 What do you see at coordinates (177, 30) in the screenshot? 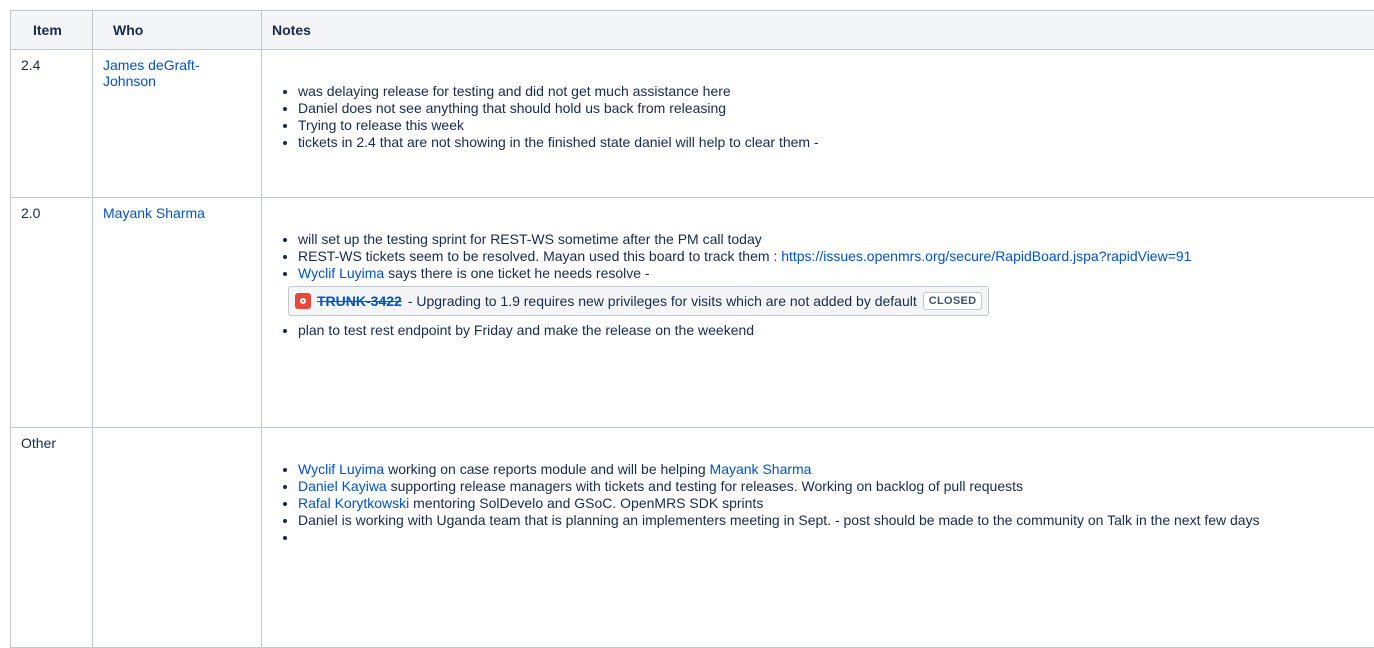
I see `header-who: Who` at bounding box center [177, 30].